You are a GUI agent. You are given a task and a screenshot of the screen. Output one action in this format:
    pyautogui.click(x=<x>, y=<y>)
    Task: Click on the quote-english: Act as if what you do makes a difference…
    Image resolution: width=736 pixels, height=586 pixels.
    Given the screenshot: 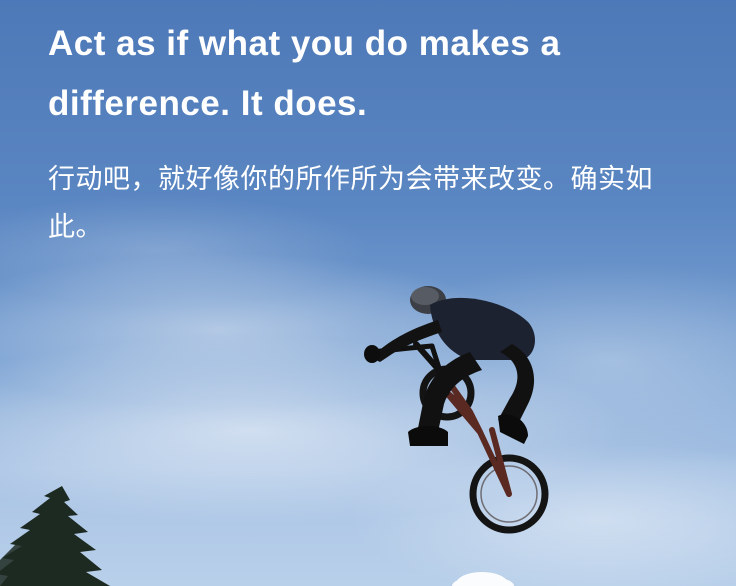 What is the action you would take?
    pyautogui.click(x=304, y=73)
    